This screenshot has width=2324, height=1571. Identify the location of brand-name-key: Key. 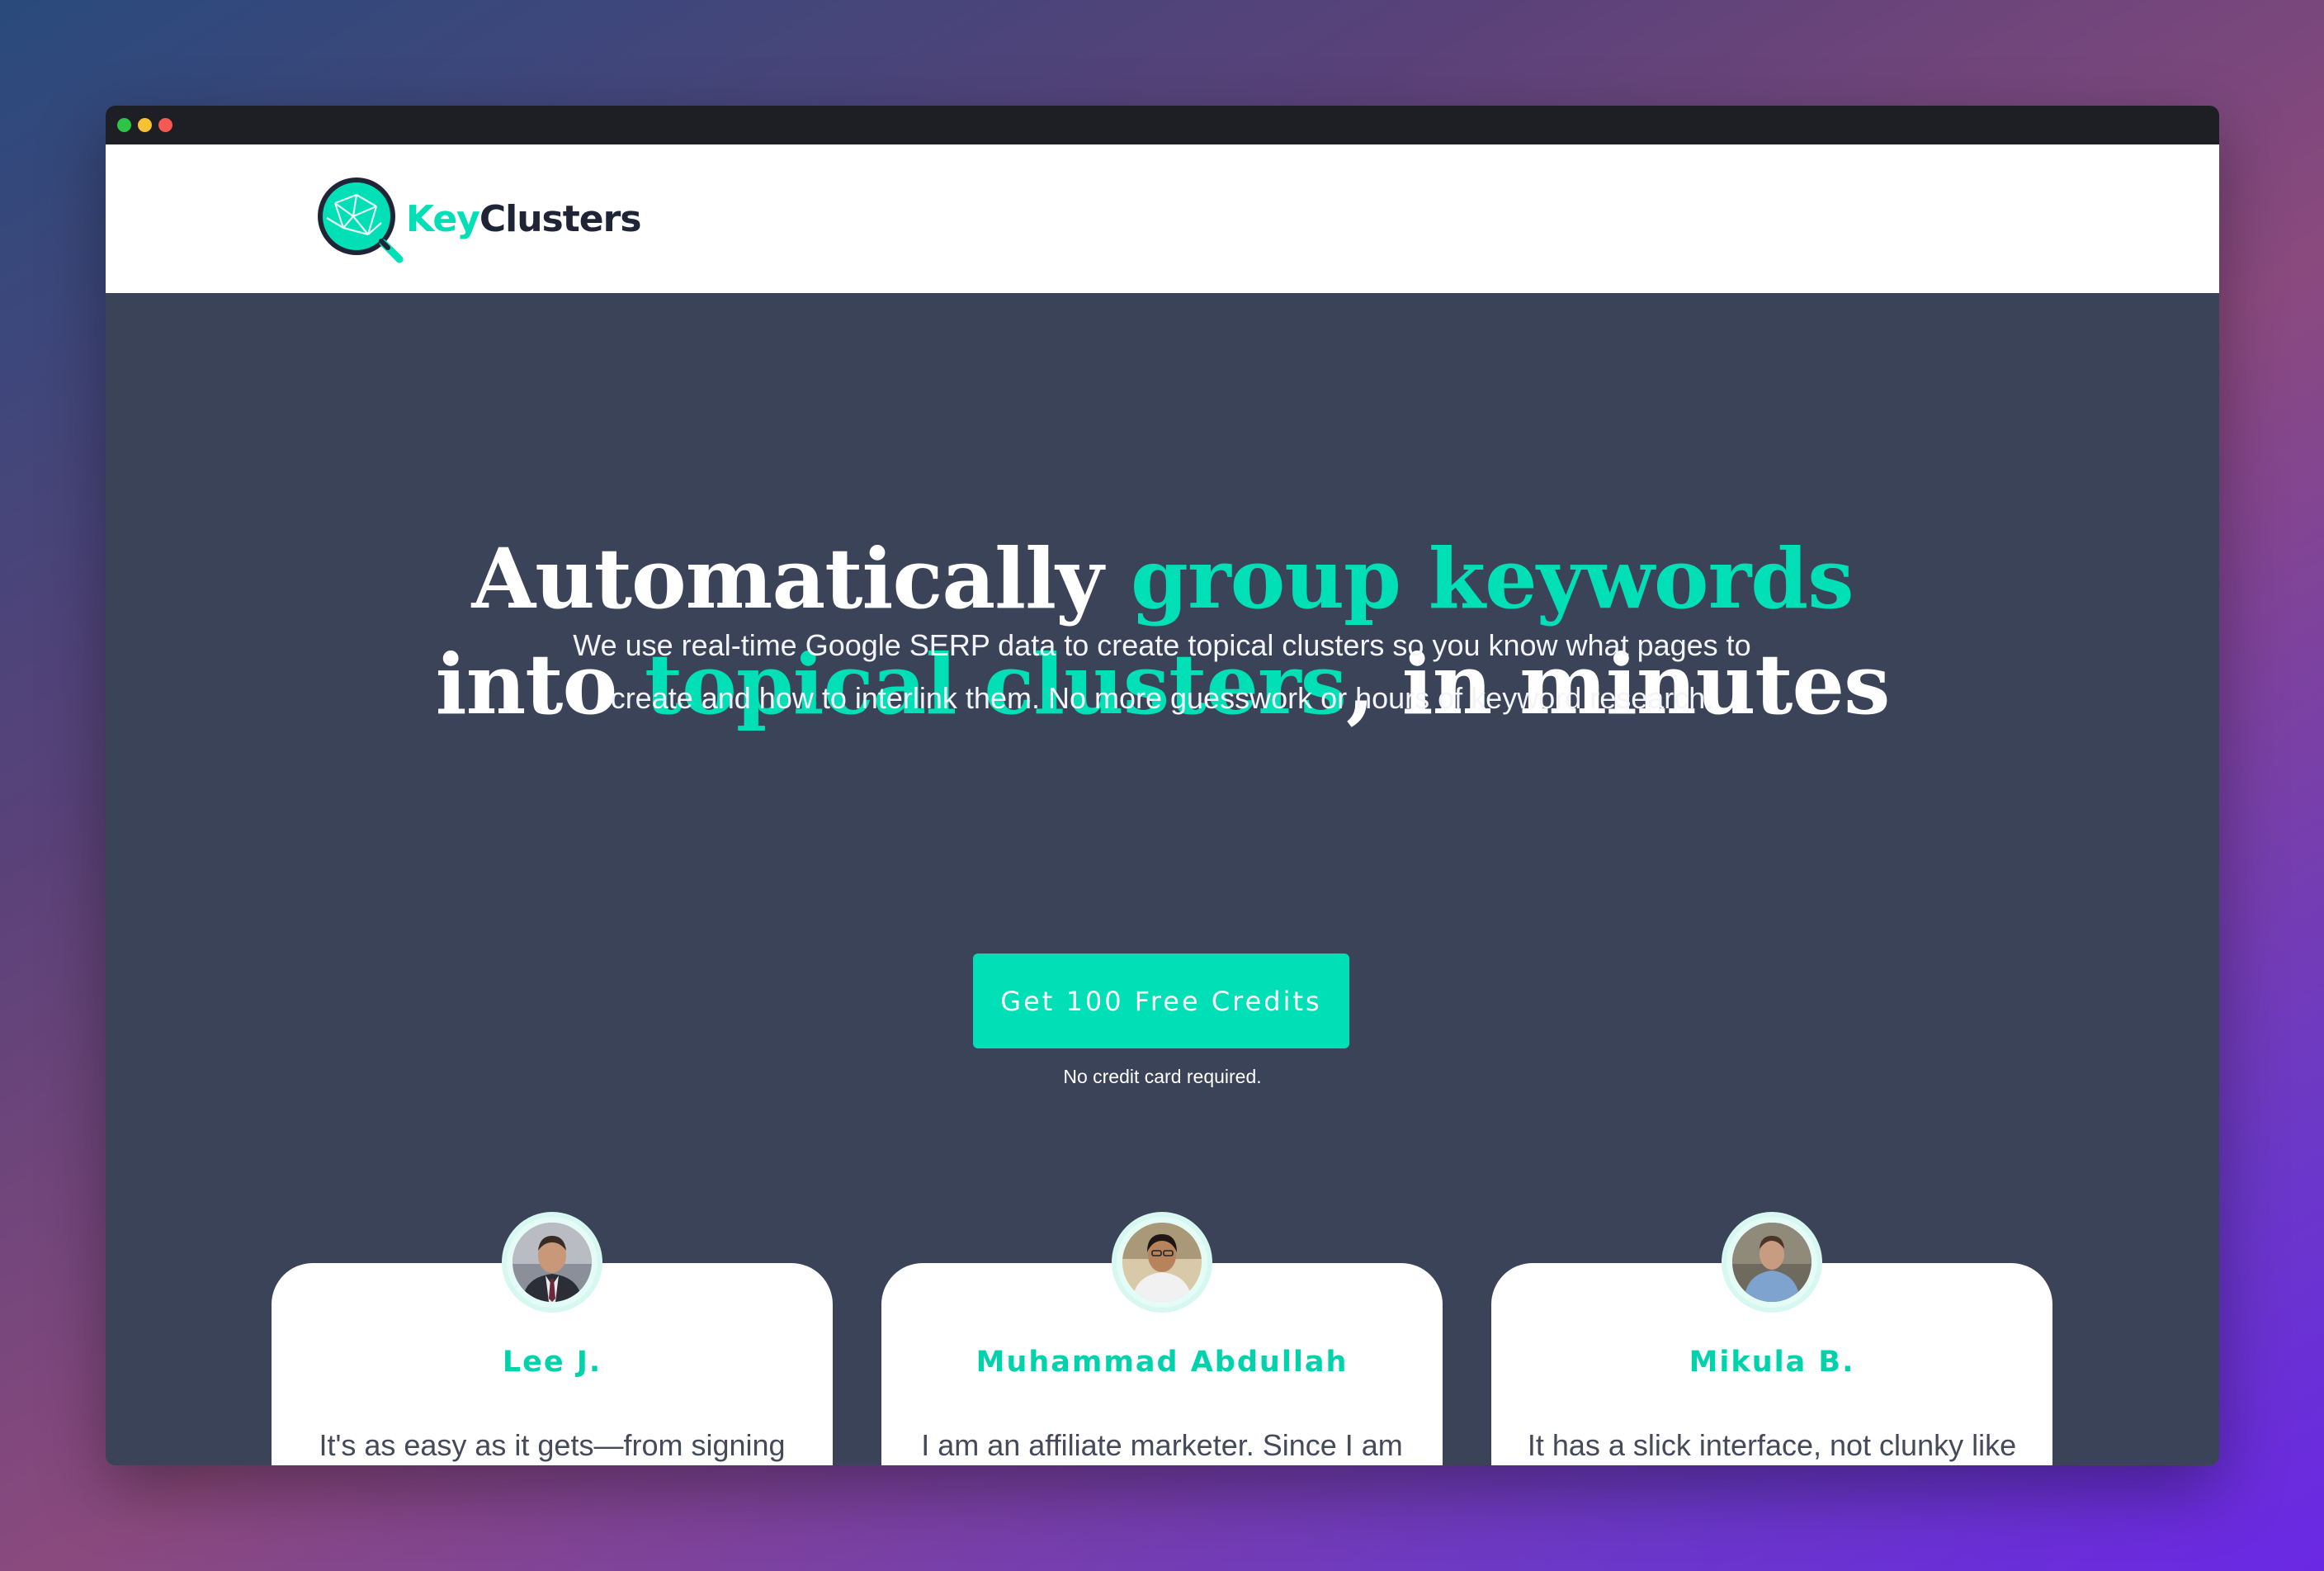
(443, 219).